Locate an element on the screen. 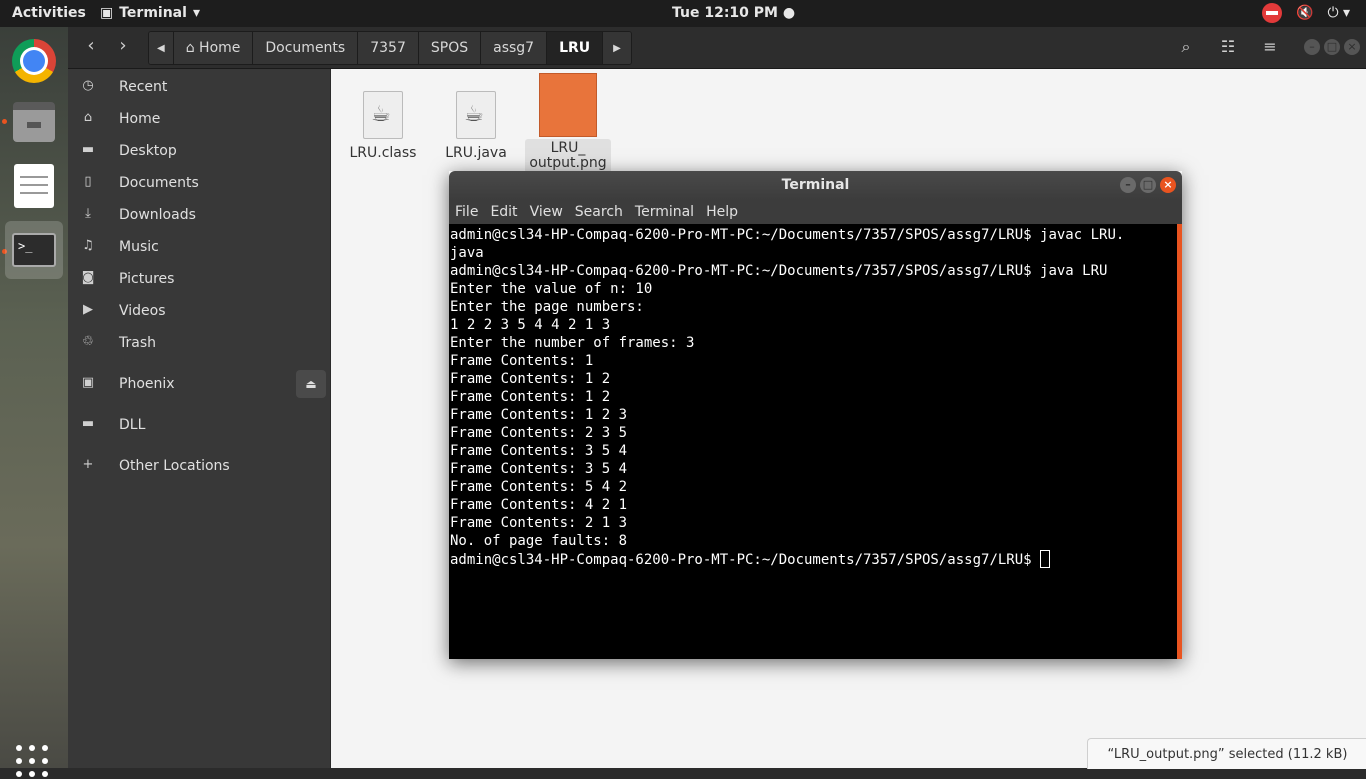 The width and height of the screenshot is (1366, 779). home-icon: ⌂ is located at coordinates (88, 117).